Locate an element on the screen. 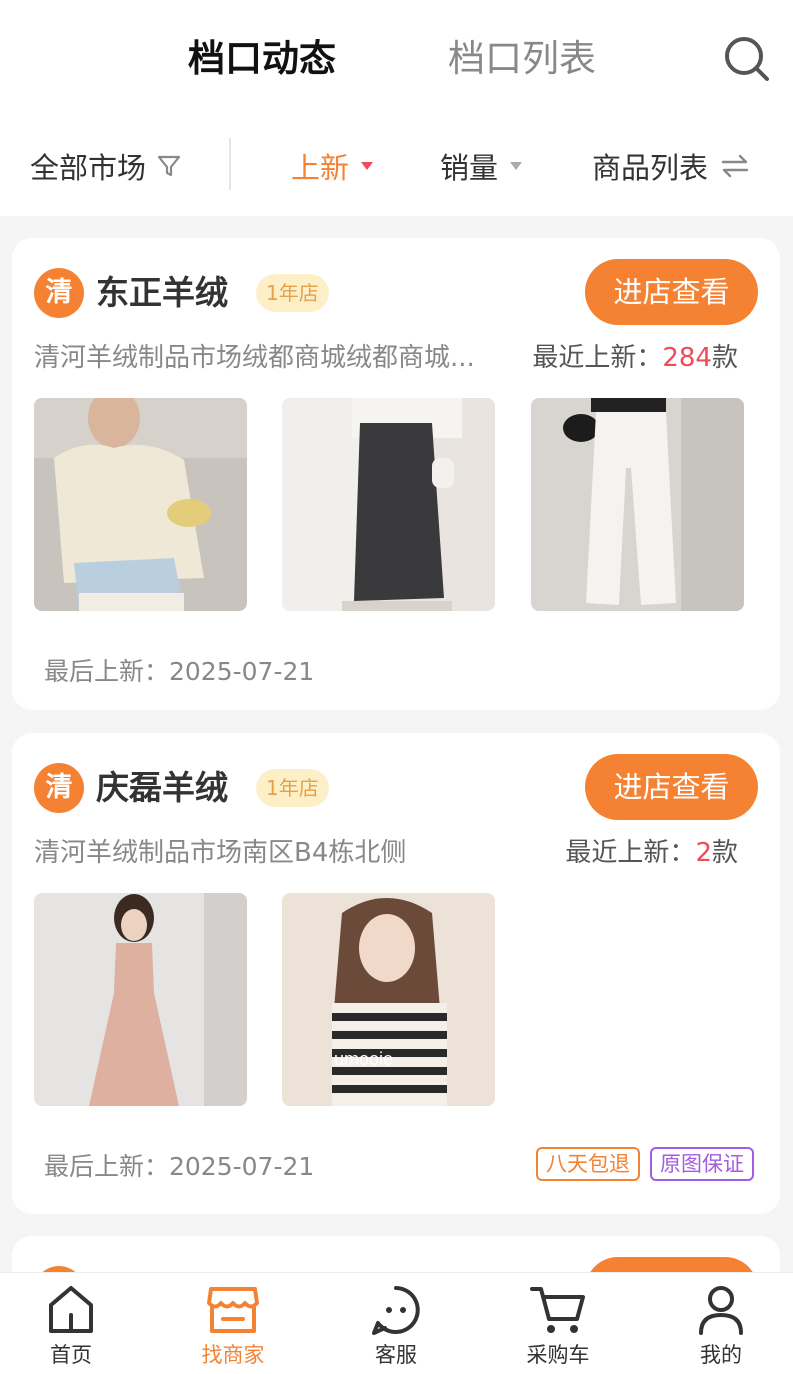 This screenshot has height=1374, width=793. search-icon is located at coordinates (747, 59).